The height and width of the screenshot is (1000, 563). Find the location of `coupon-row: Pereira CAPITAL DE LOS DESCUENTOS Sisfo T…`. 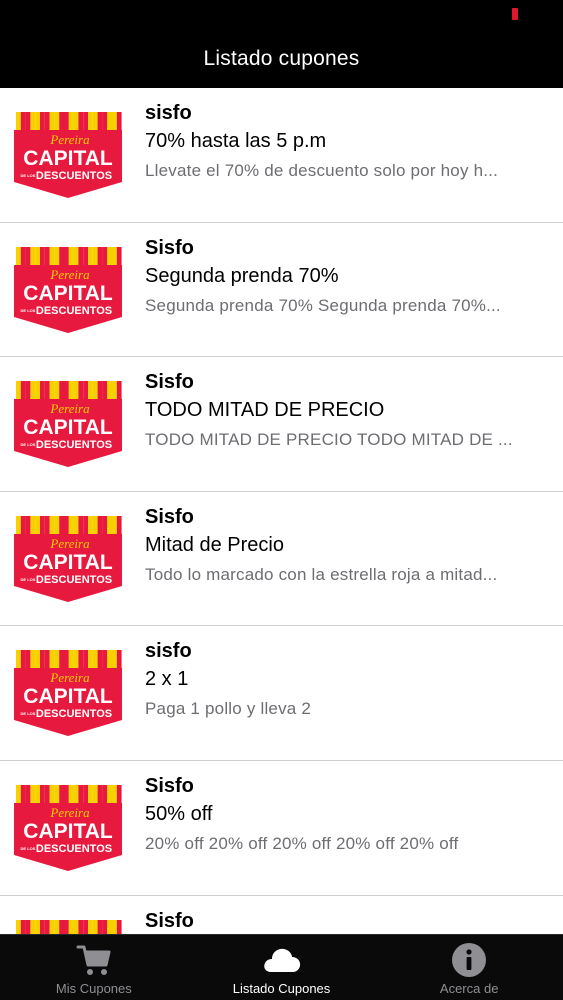

coupon-row: Pereira CAPITAL DE LOS DESCUENTOS Sisfo T… is located at coordinates (281, 424).